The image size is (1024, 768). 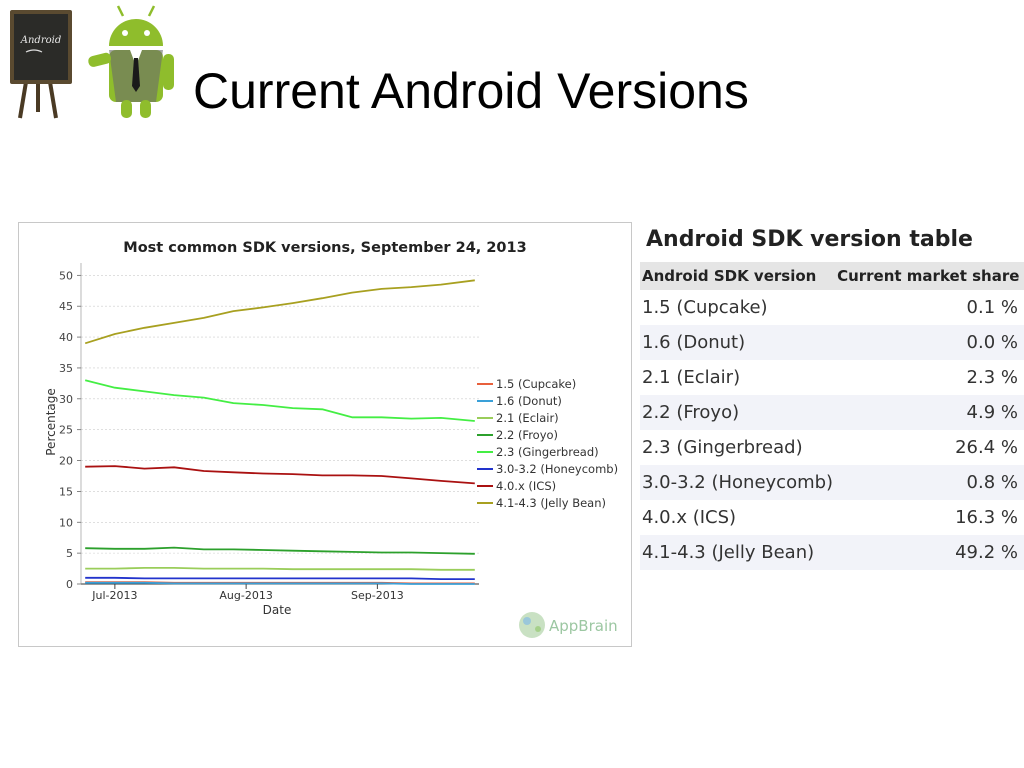 I want to click on y-tick-label: 45, so click(x=66, y=306).